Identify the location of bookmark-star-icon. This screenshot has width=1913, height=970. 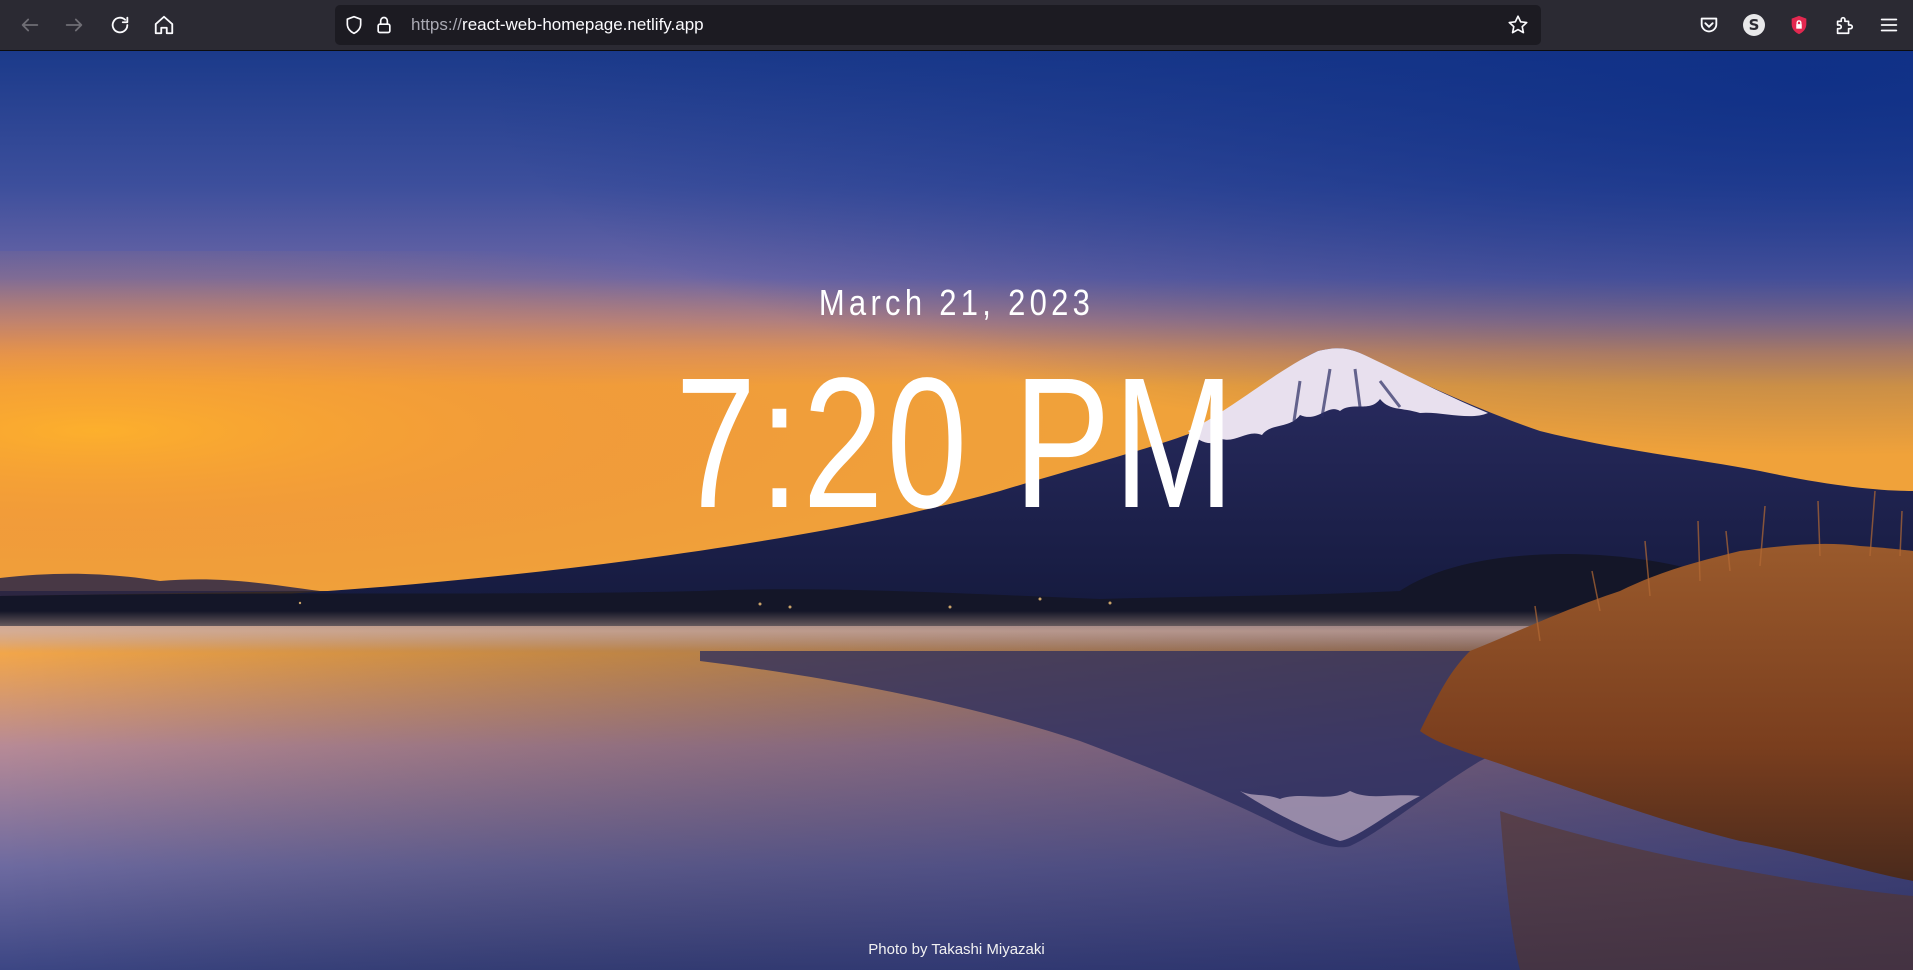
(1518, 24).